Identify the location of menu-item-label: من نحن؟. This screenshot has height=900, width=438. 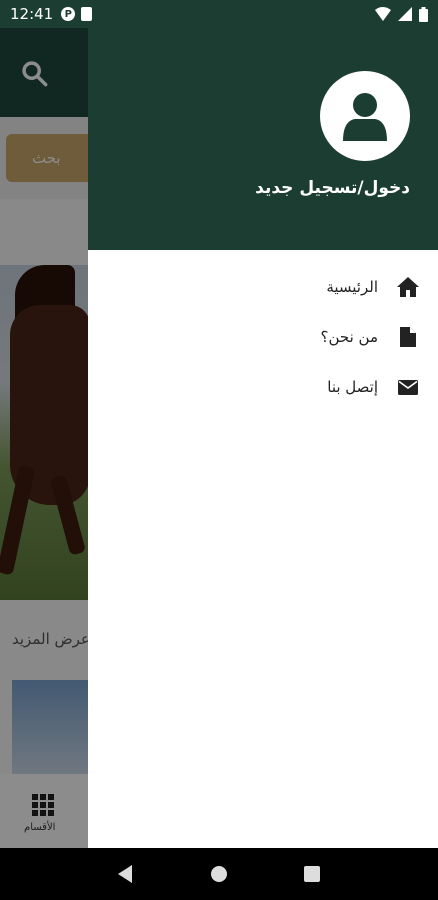
(349, 337).